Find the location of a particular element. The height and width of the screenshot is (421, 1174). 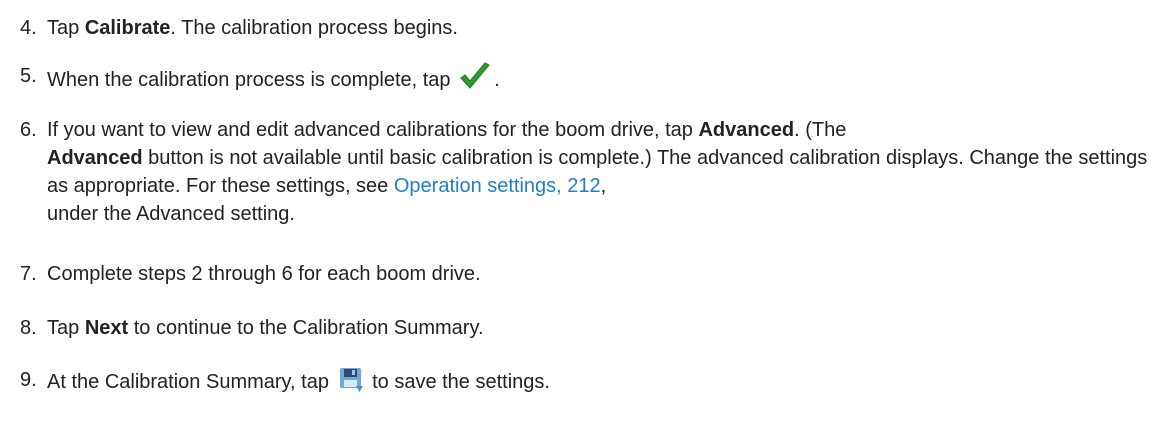

step-number: 5. is located at coordinates (28, 76).